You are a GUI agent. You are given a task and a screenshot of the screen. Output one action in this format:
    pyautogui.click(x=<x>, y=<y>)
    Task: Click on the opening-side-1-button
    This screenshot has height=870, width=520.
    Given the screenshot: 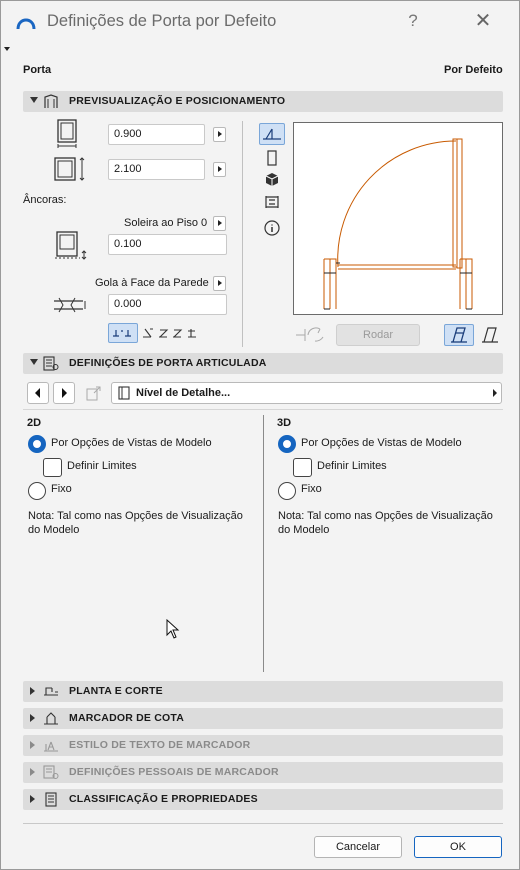 What is the action you would take?
    pyautogui.click(x=459, y=335)
    